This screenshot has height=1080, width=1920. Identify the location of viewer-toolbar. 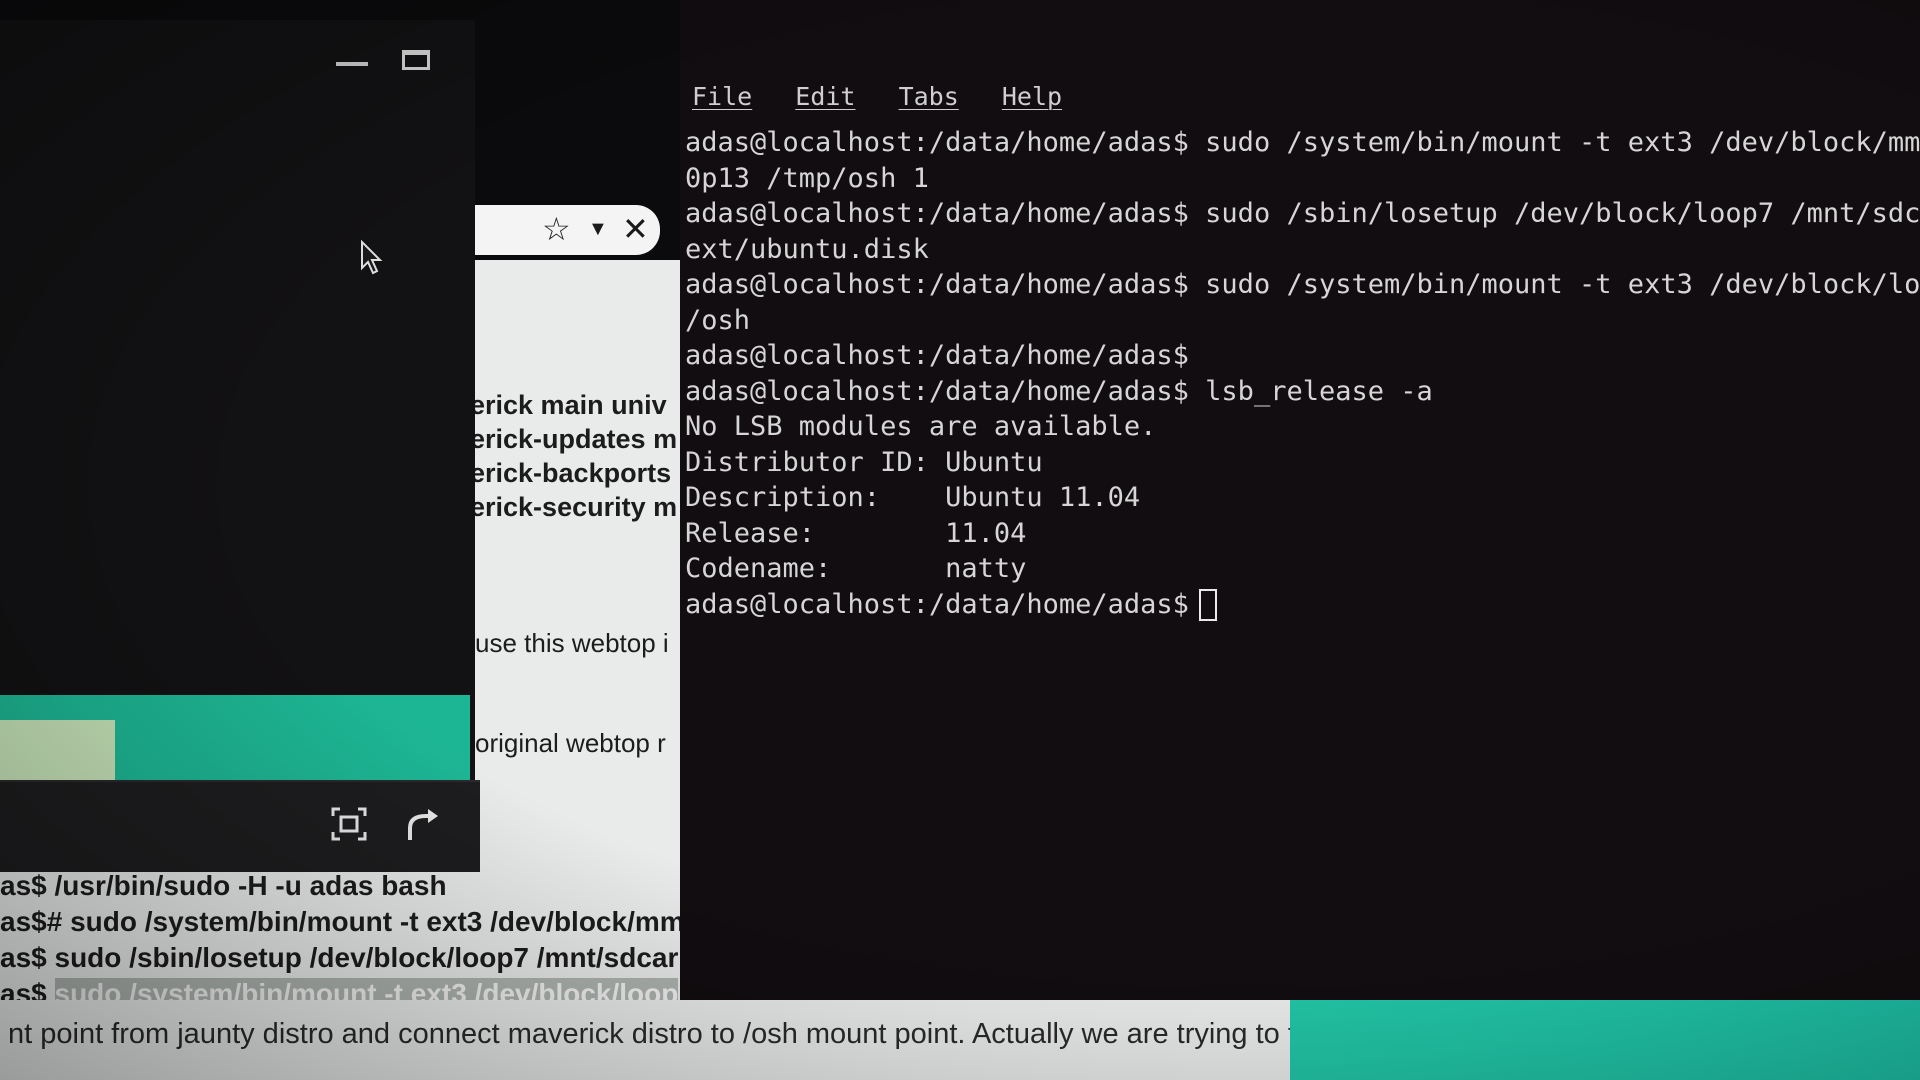
(240, 826).